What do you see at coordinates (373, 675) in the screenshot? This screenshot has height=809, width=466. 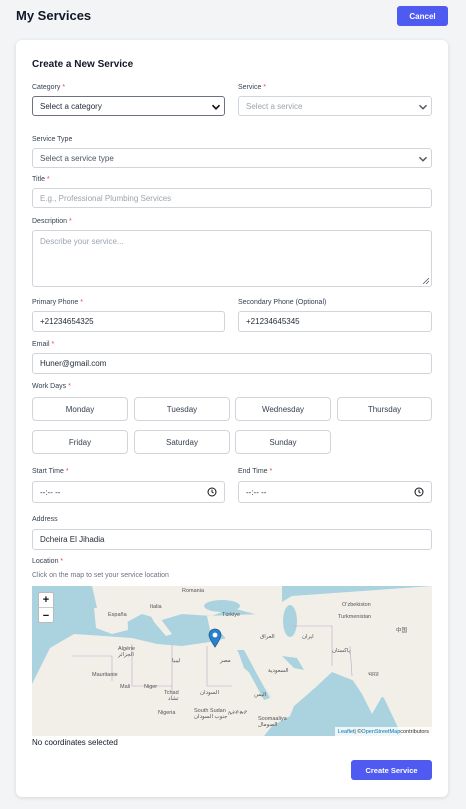 I see `map-label-27: भारत` at bounding box center [373, 675].